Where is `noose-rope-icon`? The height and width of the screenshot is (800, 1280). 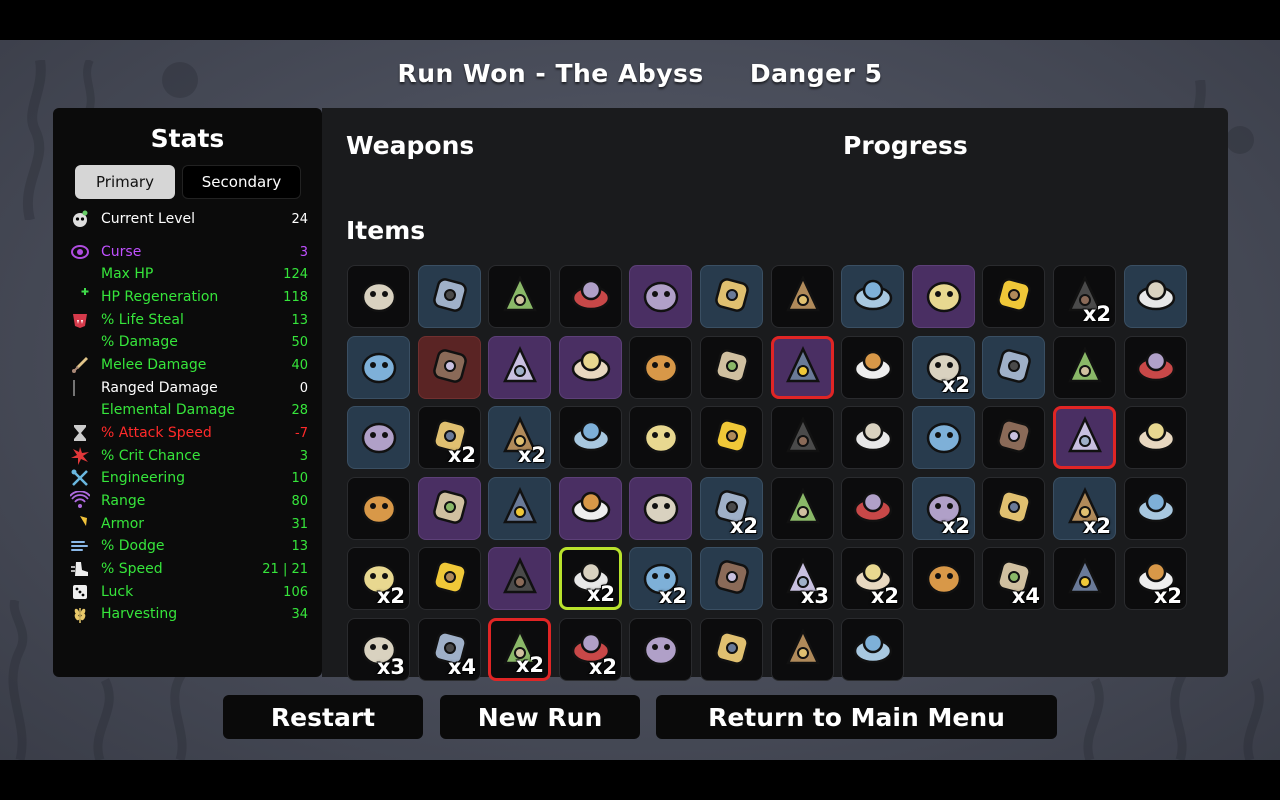
noose-rope-icon is located at coordinates (1085, 438).